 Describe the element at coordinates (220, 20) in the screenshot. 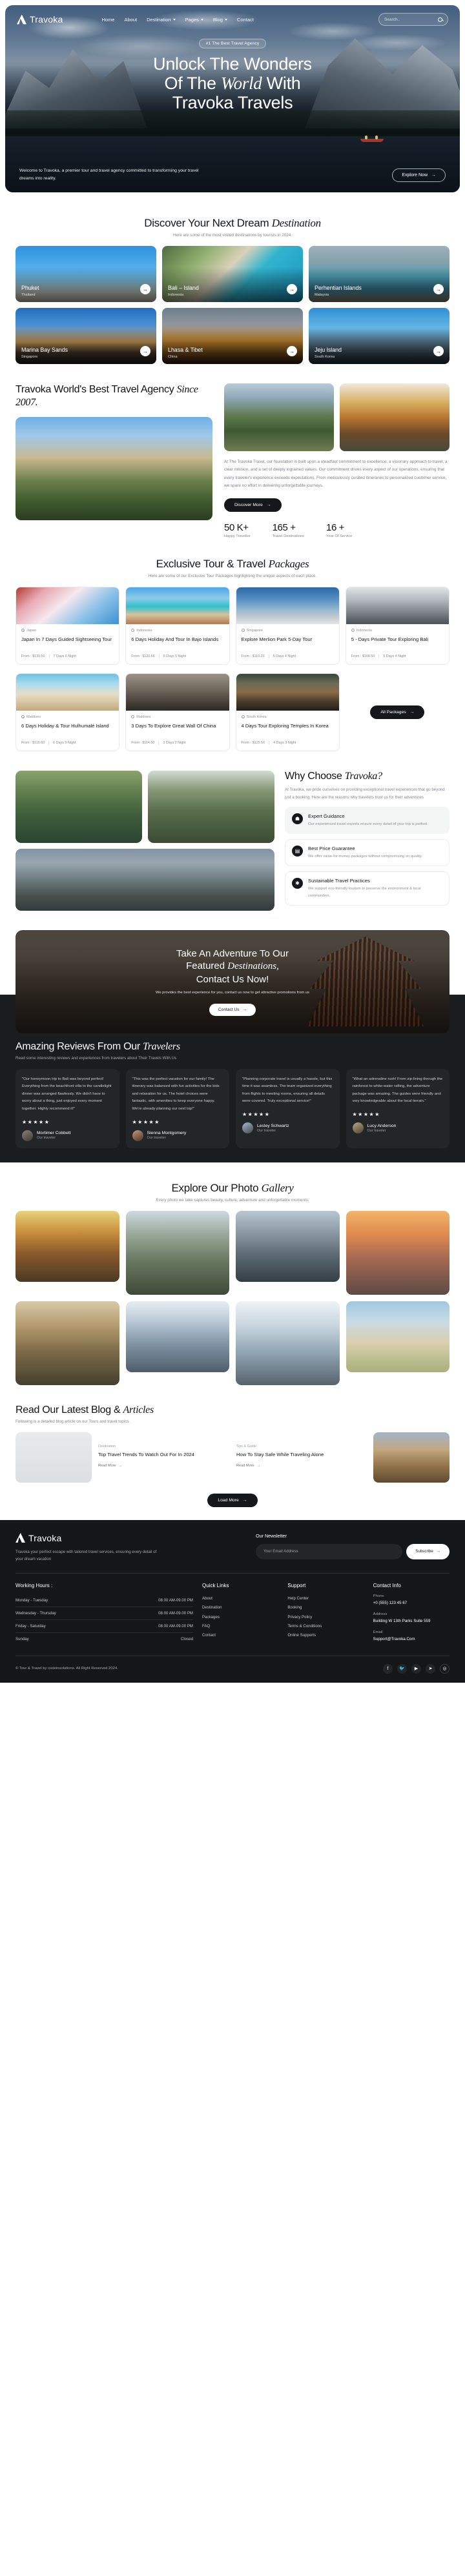

I see `nav-item-blog: Blog` at that location.